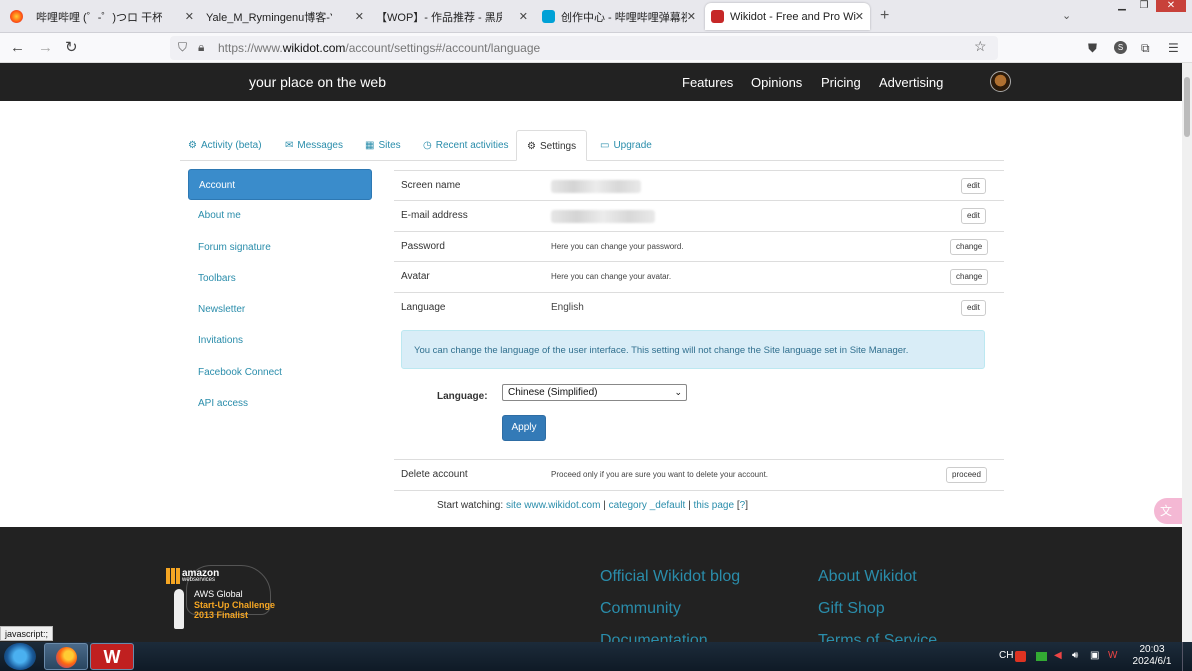 The width and height of the screenshot is (1192, 671). Describe the element at coordinates (524, 428) in the screenshot. I see `apply-button: Apply` at that location.